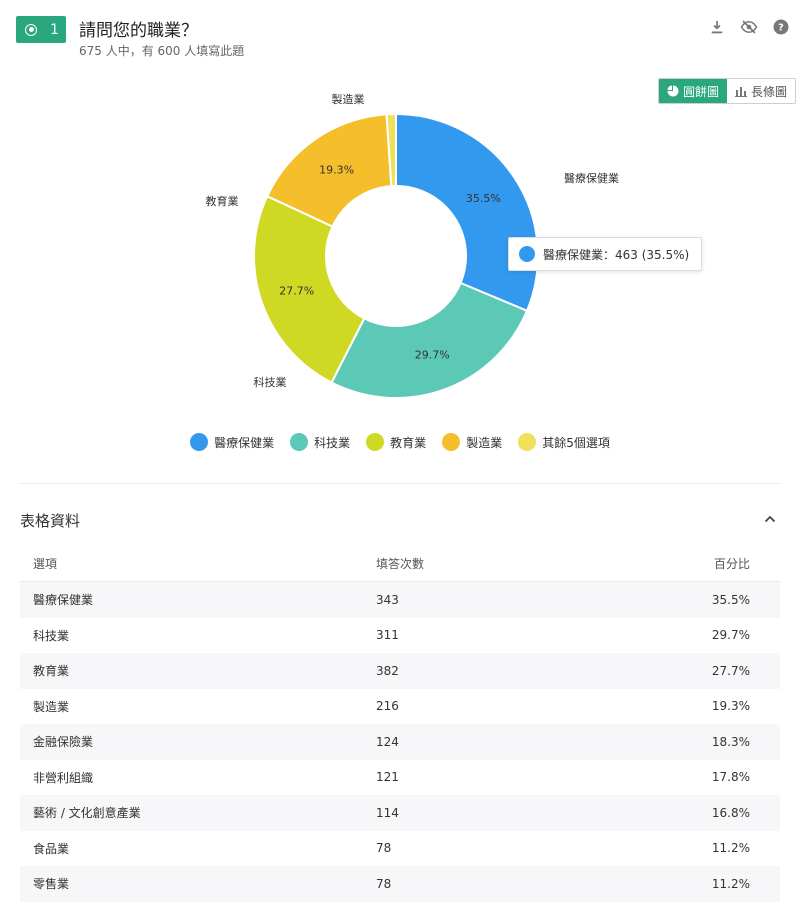 The width and height of the screenshot is (800, 922). I want to click on cell-percent: 35.5%, so click(730, 599).